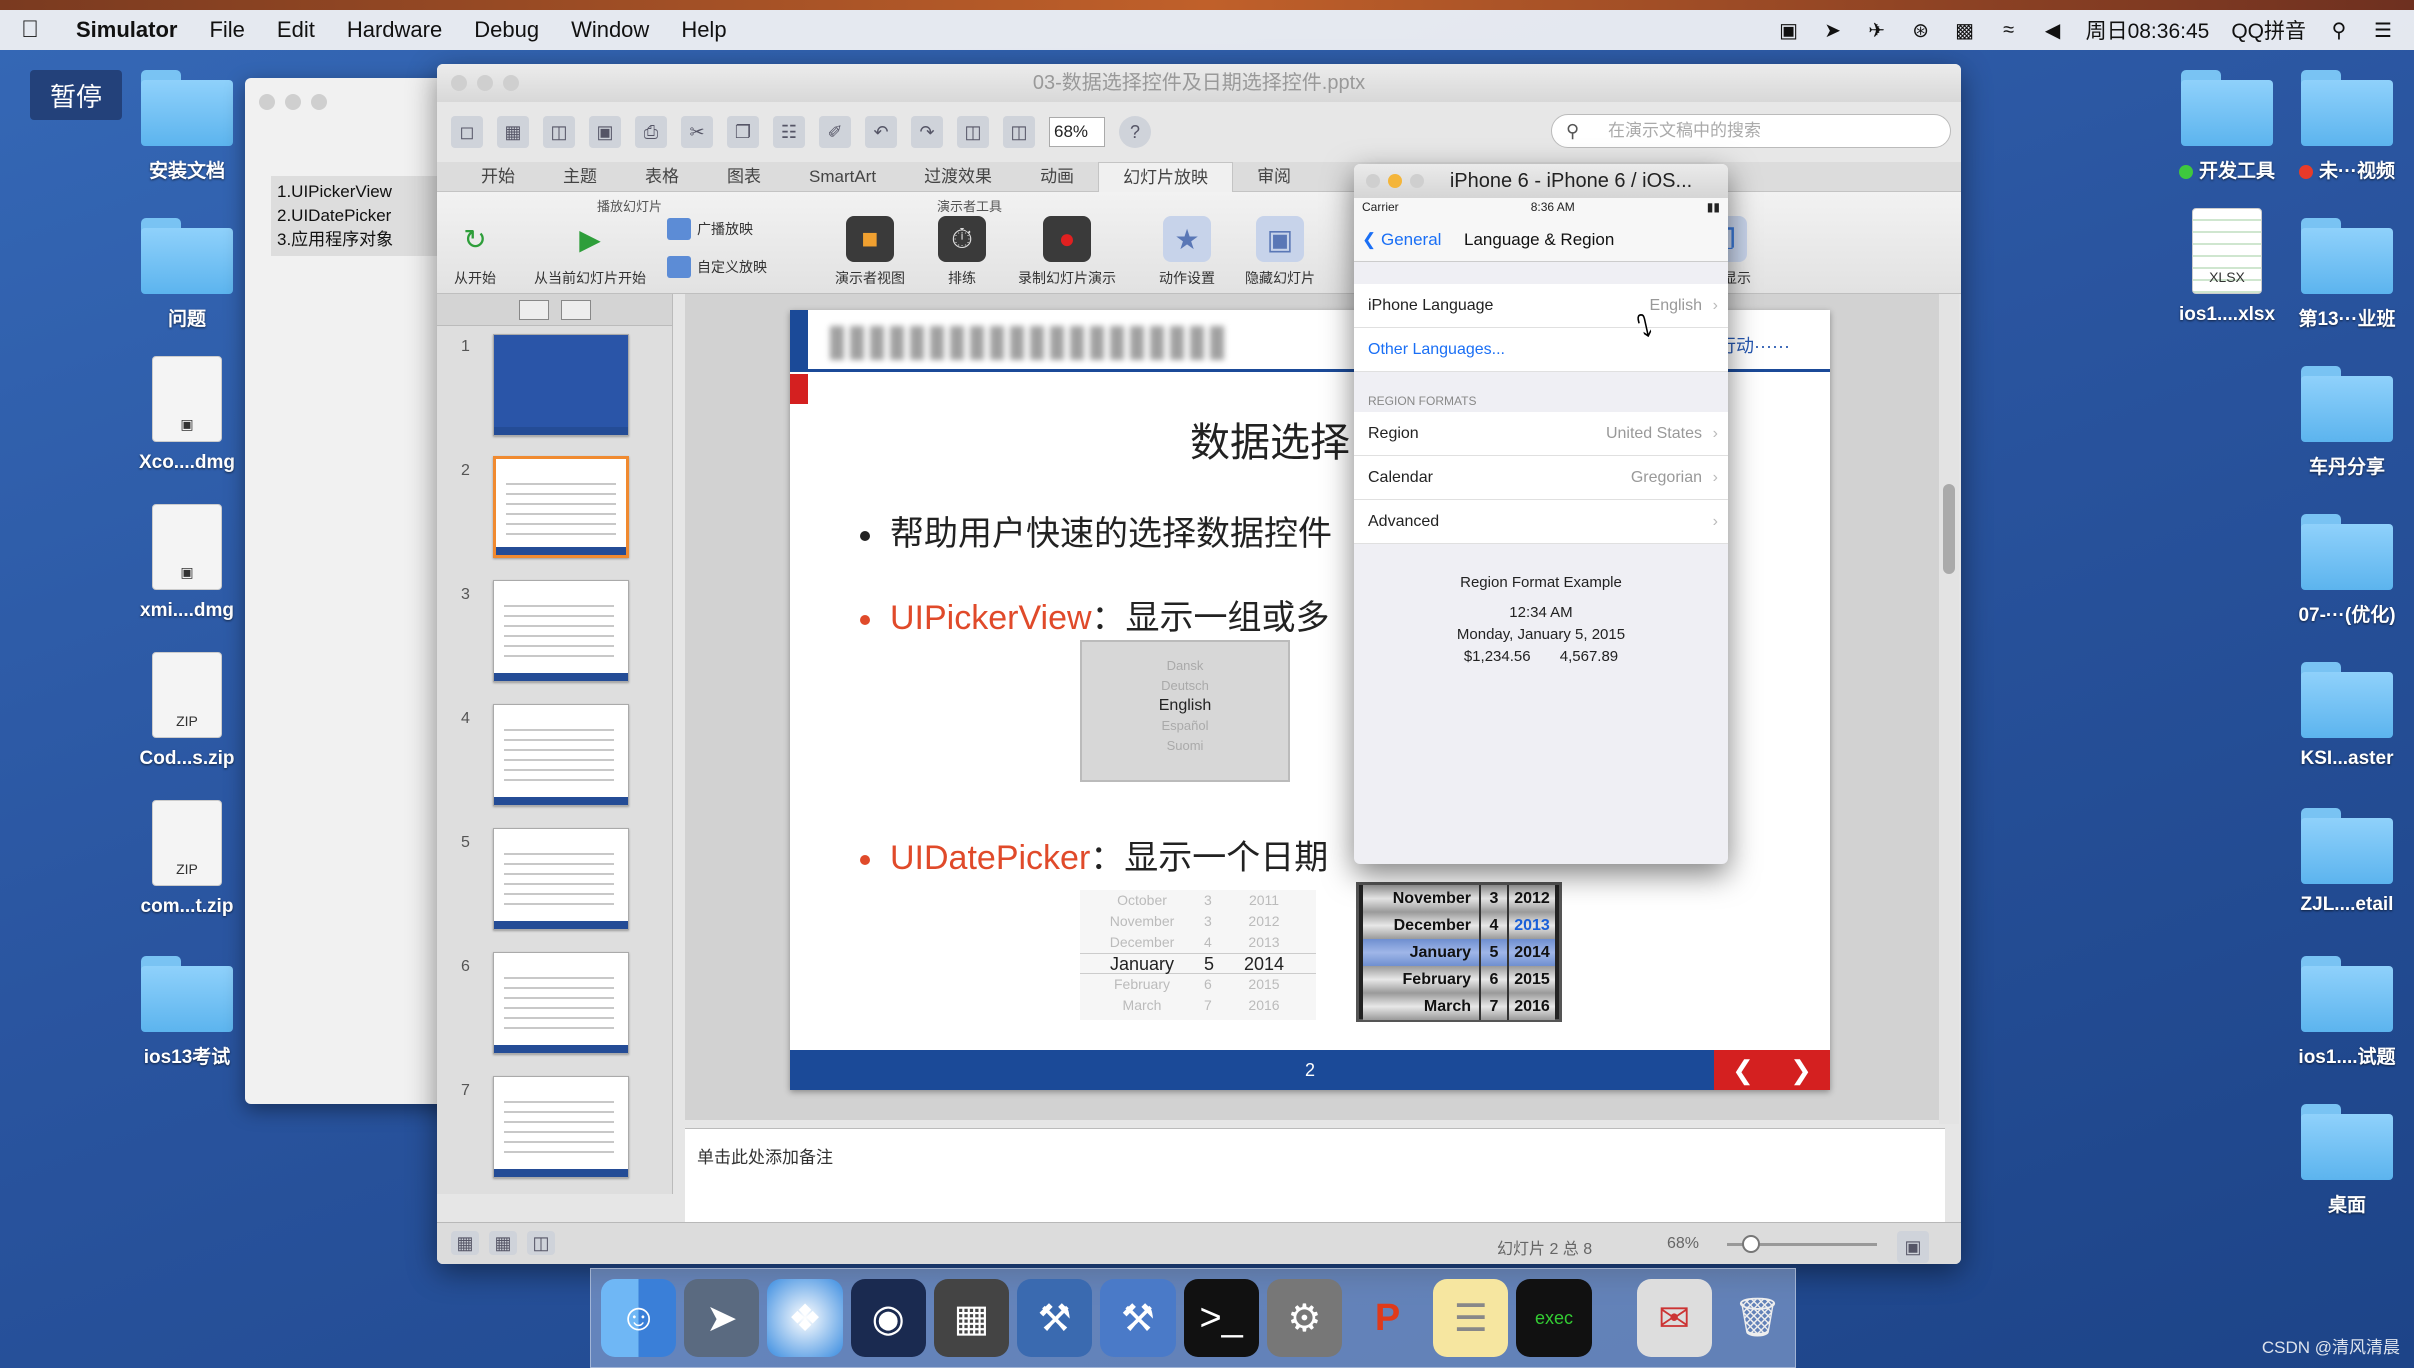 The image size is (2414, 1368). Describe the element at coordinates (1270, 439) in the screenshot. I see `slide-title: 数据选择` at that location.